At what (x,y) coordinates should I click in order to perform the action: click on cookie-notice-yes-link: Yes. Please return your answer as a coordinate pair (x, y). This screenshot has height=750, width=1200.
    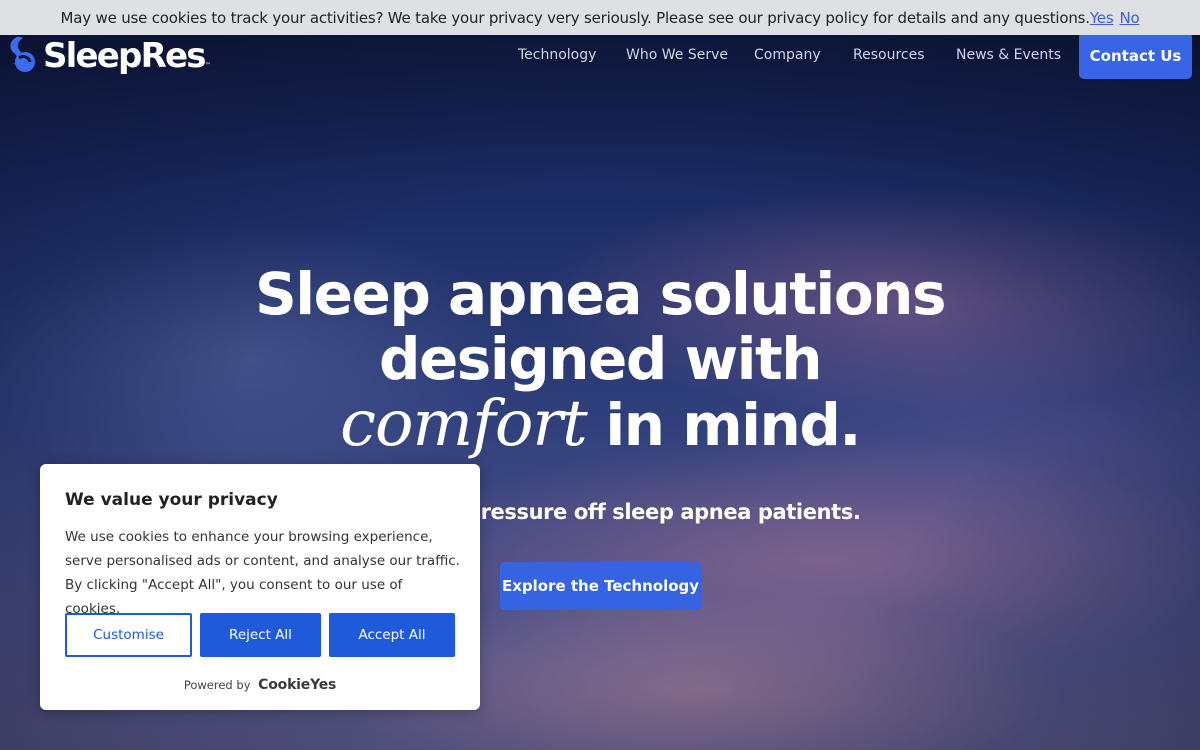
    Looking at the image, I should click on (1102, 18).